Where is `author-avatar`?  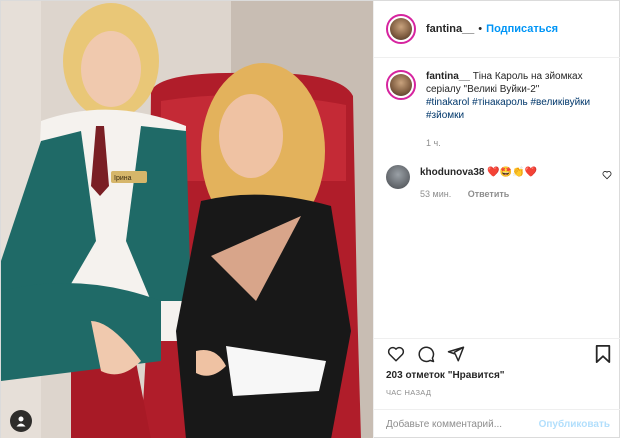 author-avatar is located at coordinates (401, 29).